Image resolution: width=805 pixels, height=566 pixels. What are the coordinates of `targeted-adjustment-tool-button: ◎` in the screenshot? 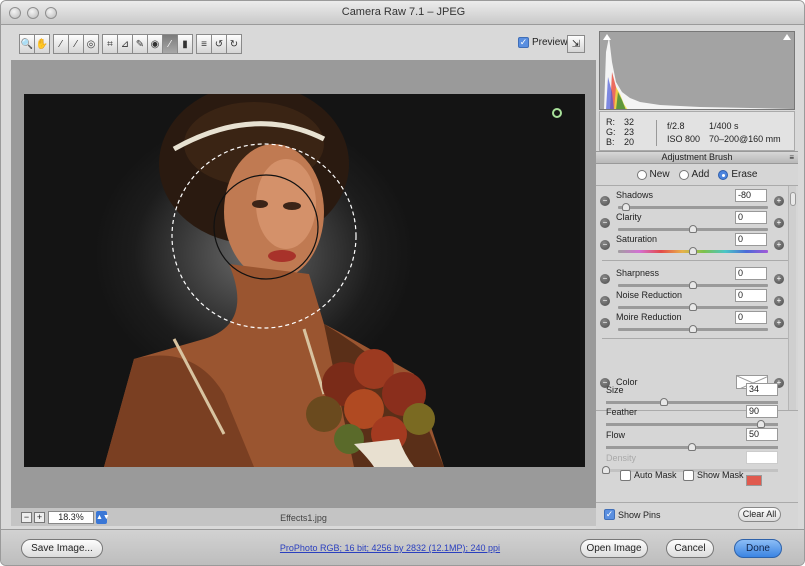 It's located at (91, 44).